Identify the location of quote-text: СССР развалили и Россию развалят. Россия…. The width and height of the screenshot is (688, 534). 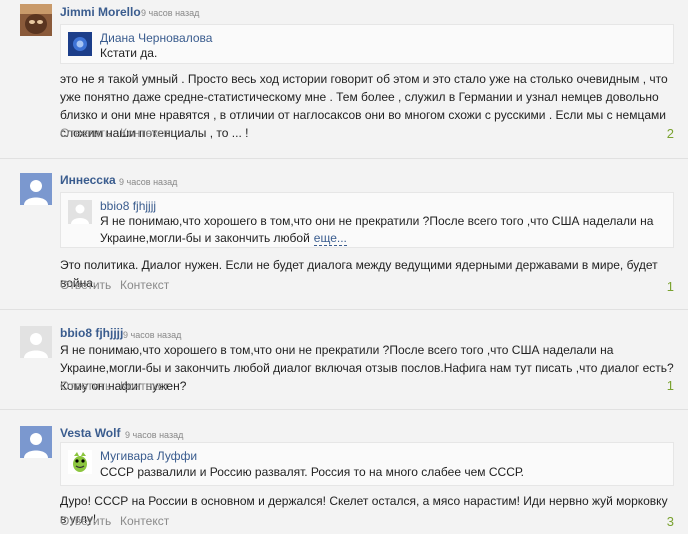
(312, 472).